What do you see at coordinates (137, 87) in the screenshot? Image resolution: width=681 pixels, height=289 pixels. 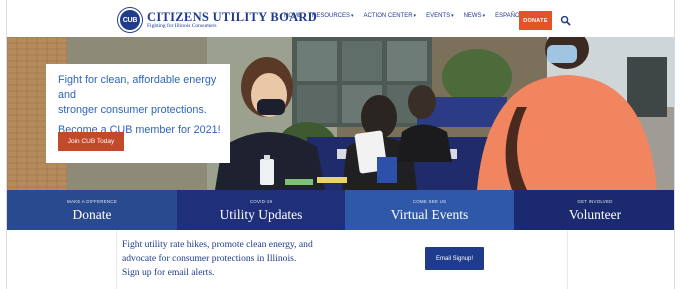 I see `hero-headline-line1: Fight for clean, affordable energy and` at bounding box center [137, 87].